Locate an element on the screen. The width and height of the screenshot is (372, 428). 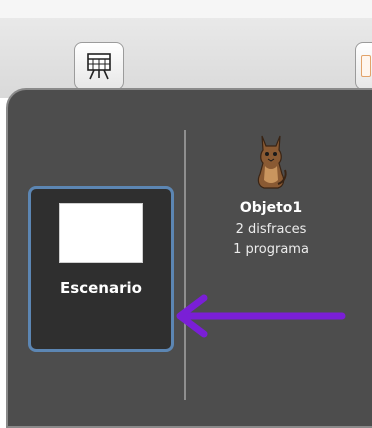
paint-icon is located at coordinates (366, 66).